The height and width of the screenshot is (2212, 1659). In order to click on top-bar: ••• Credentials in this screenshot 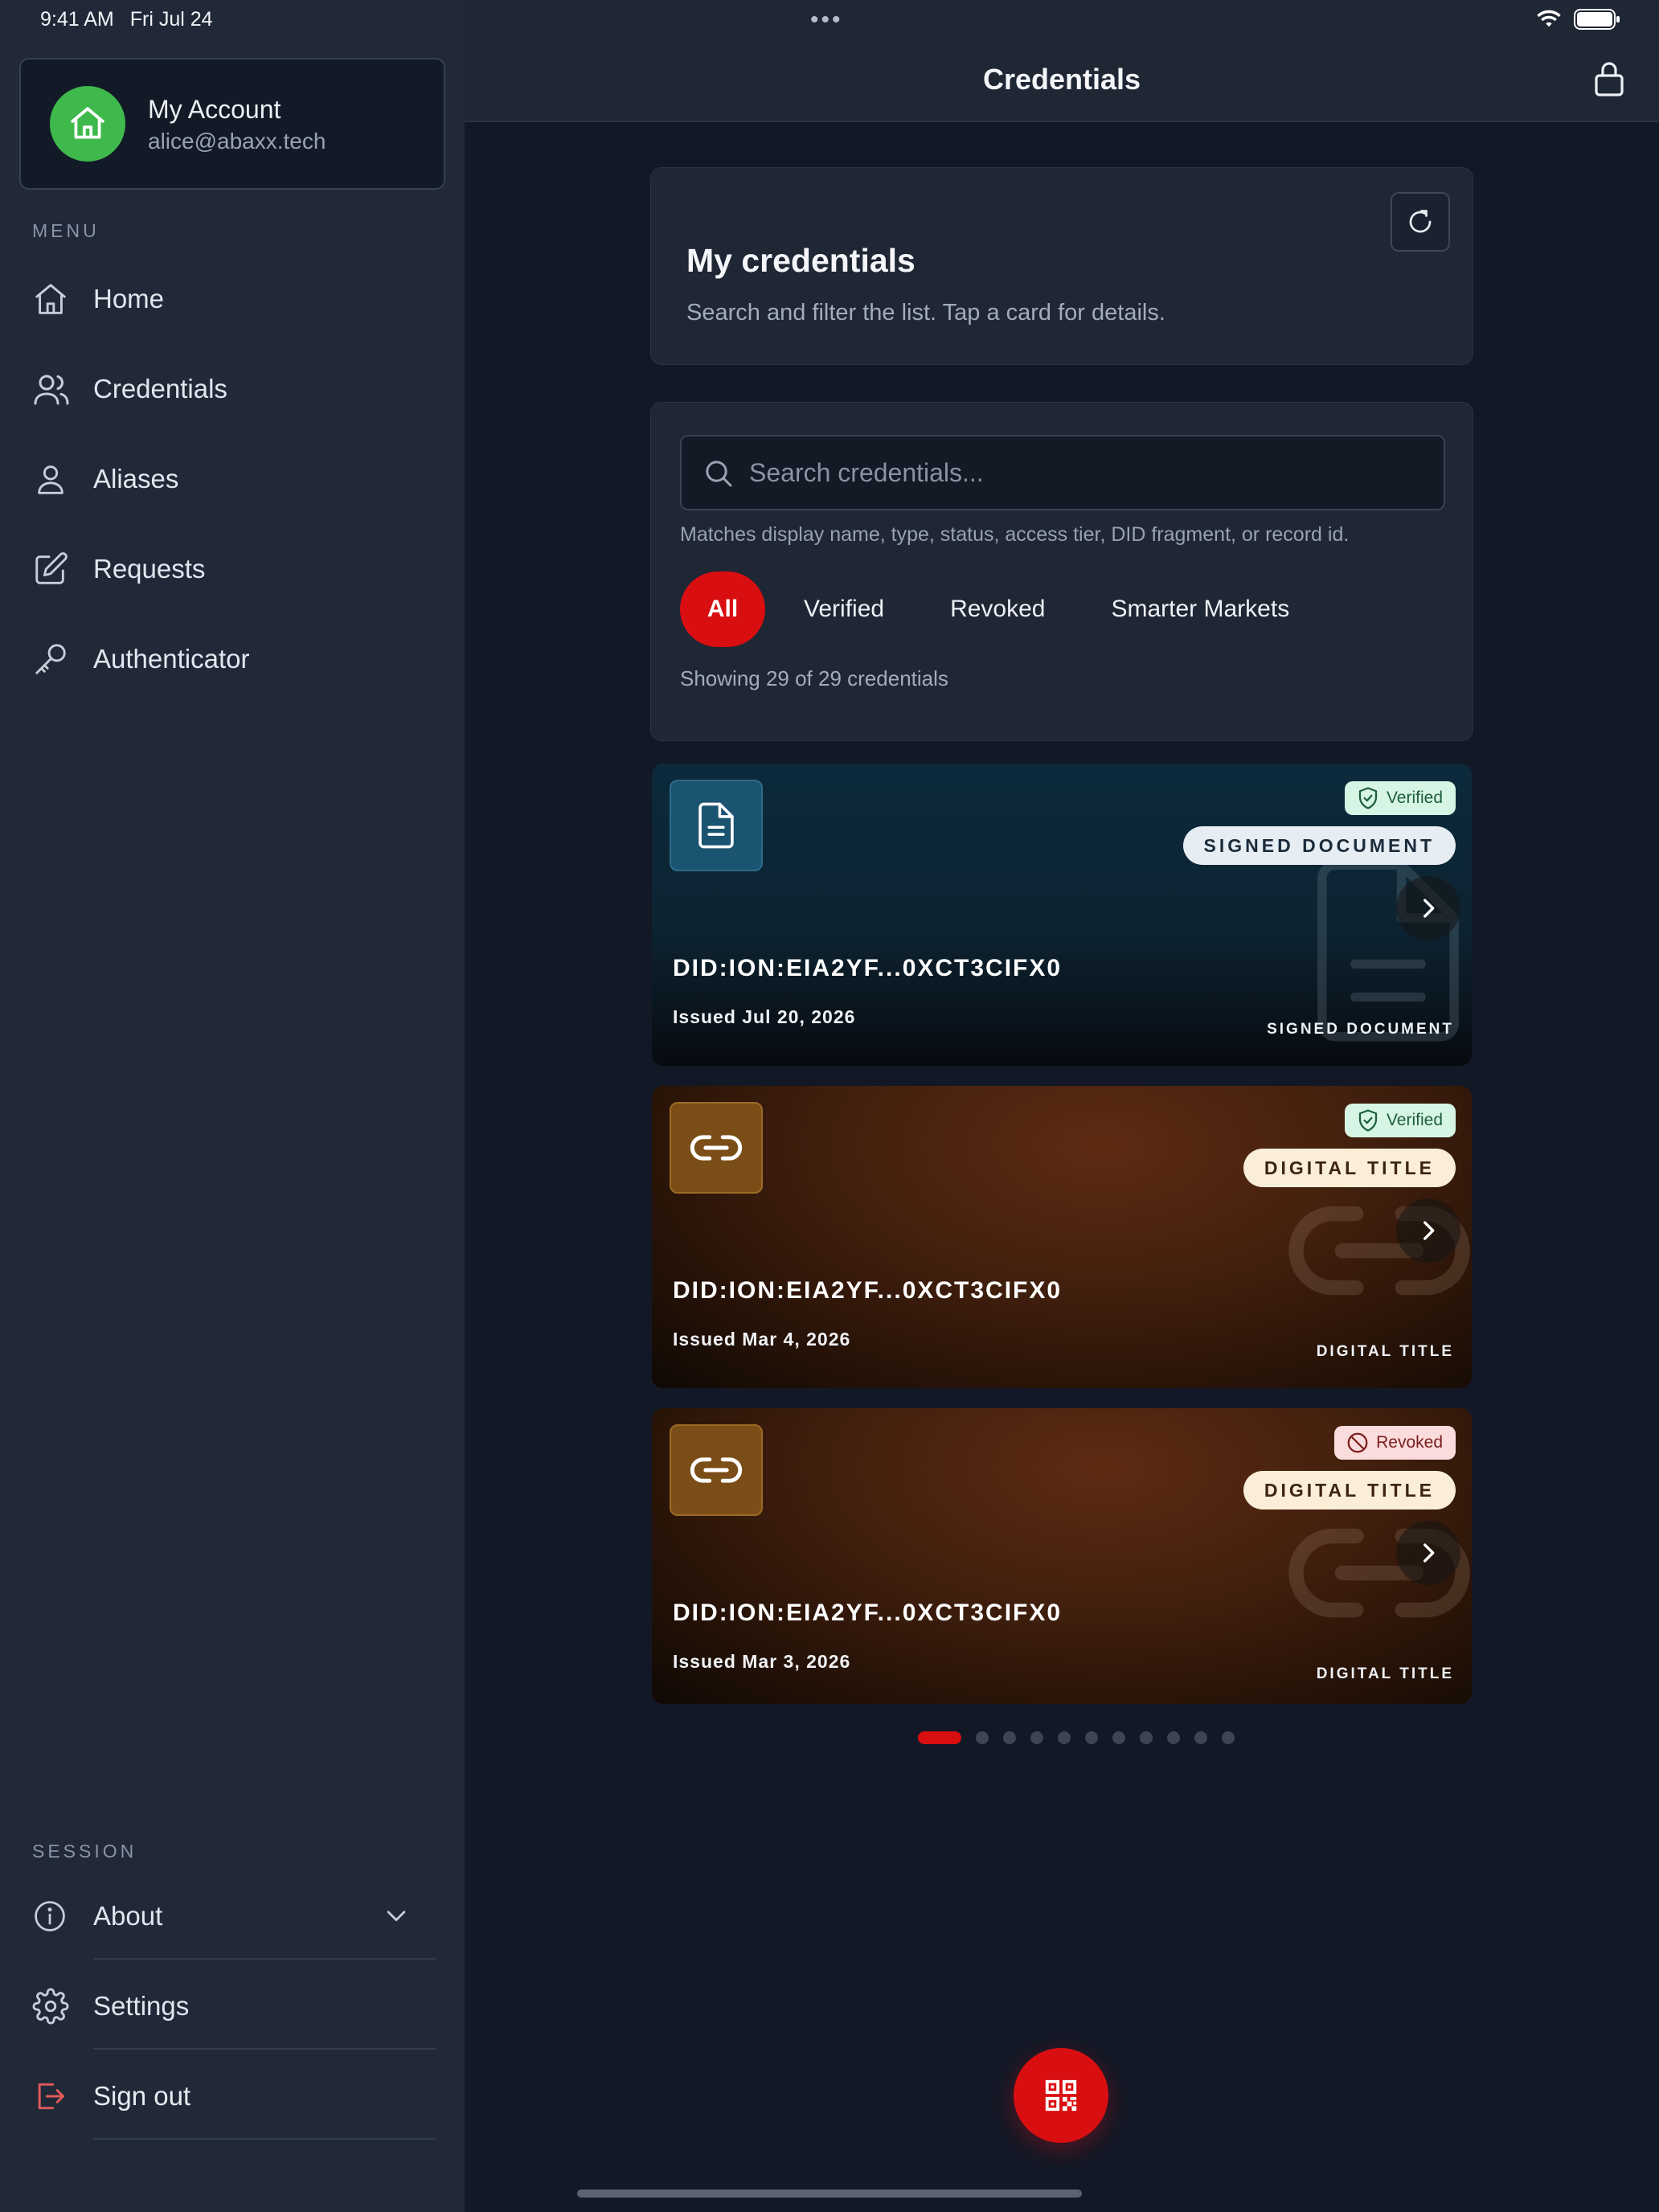, I will do `click(1062, 61)`.